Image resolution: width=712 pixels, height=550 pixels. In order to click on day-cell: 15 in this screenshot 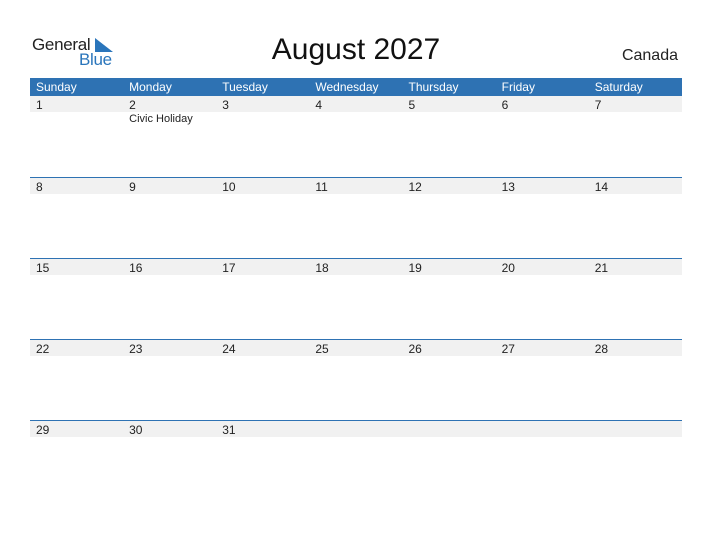, I will do `click(76, 267)`.